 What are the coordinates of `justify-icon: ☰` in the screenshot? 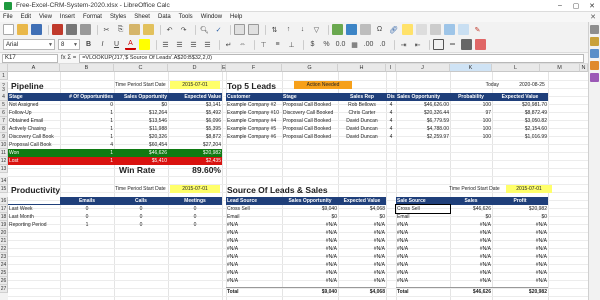 It's located at (207, 44).